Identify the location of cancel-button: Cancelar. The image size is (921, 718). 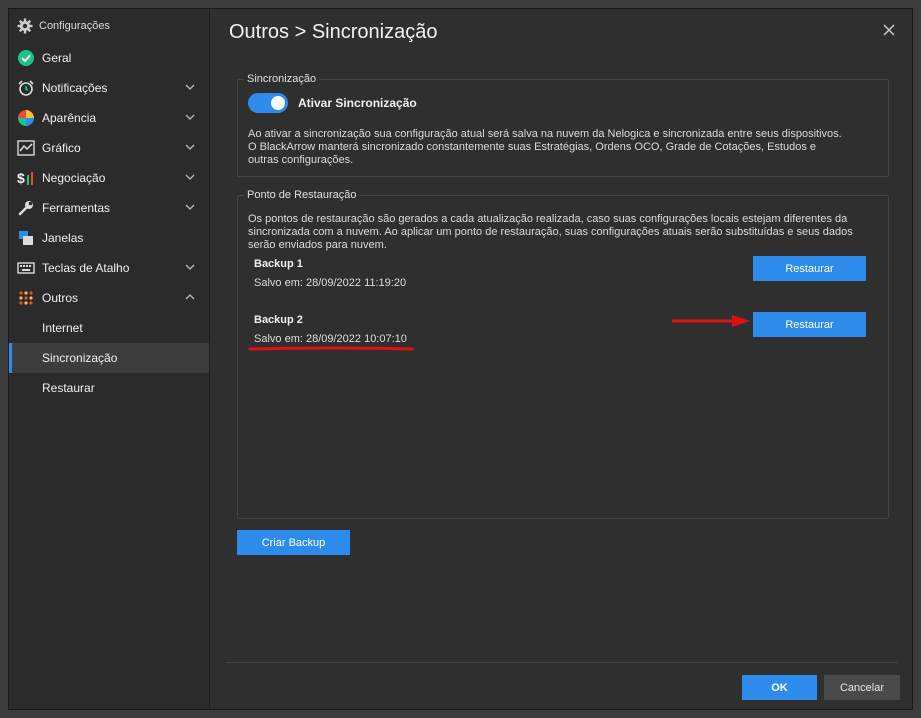
(862, 687).